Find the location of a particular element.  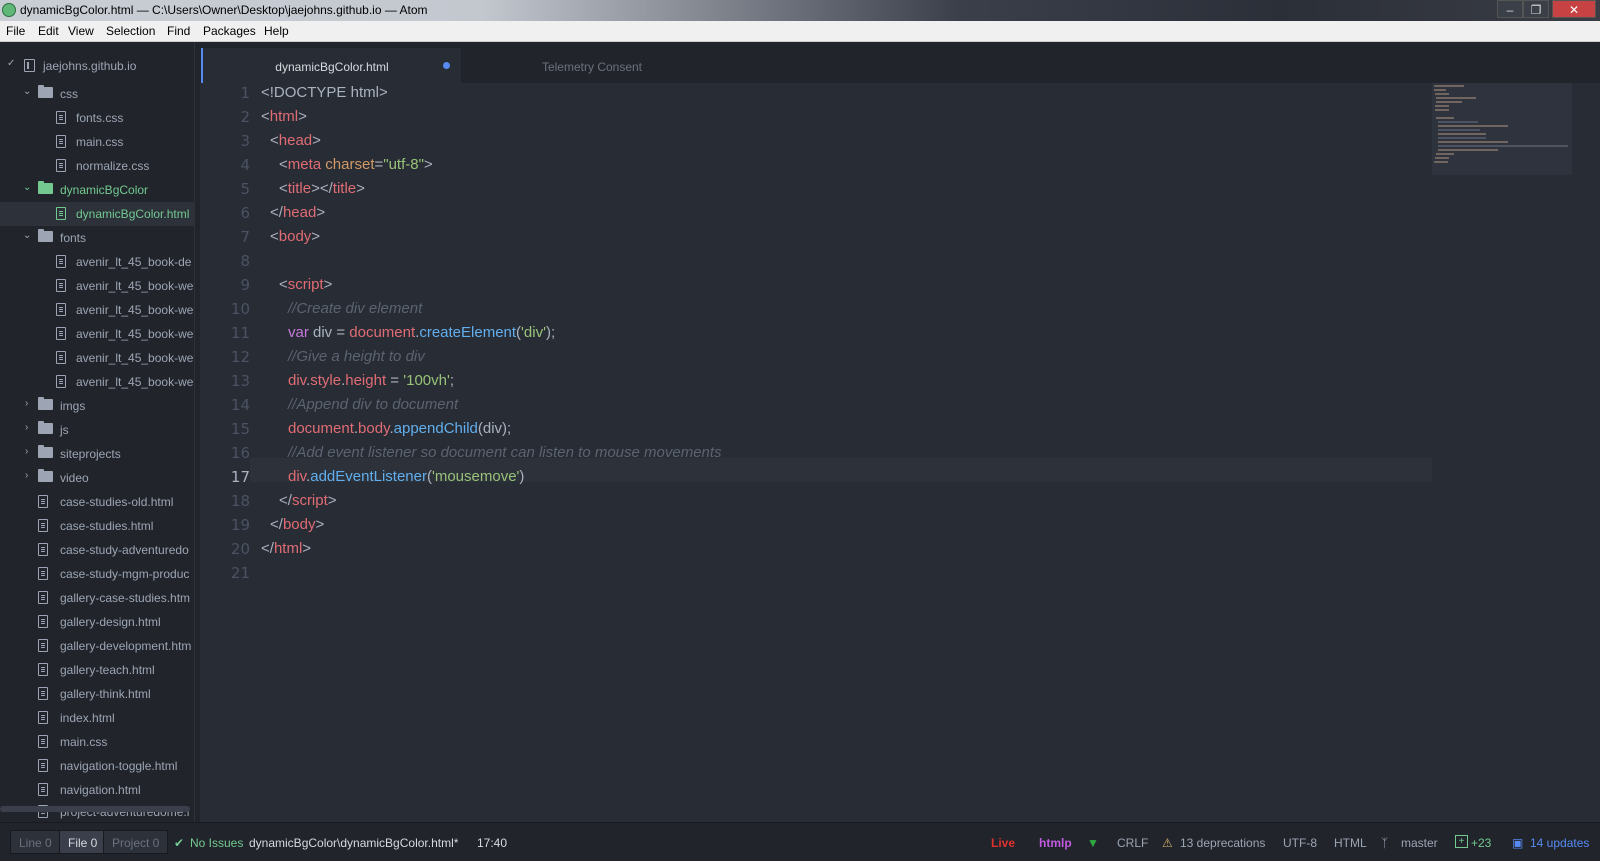

tree-label: gallery-design.html is located at coordinates (110, 622).